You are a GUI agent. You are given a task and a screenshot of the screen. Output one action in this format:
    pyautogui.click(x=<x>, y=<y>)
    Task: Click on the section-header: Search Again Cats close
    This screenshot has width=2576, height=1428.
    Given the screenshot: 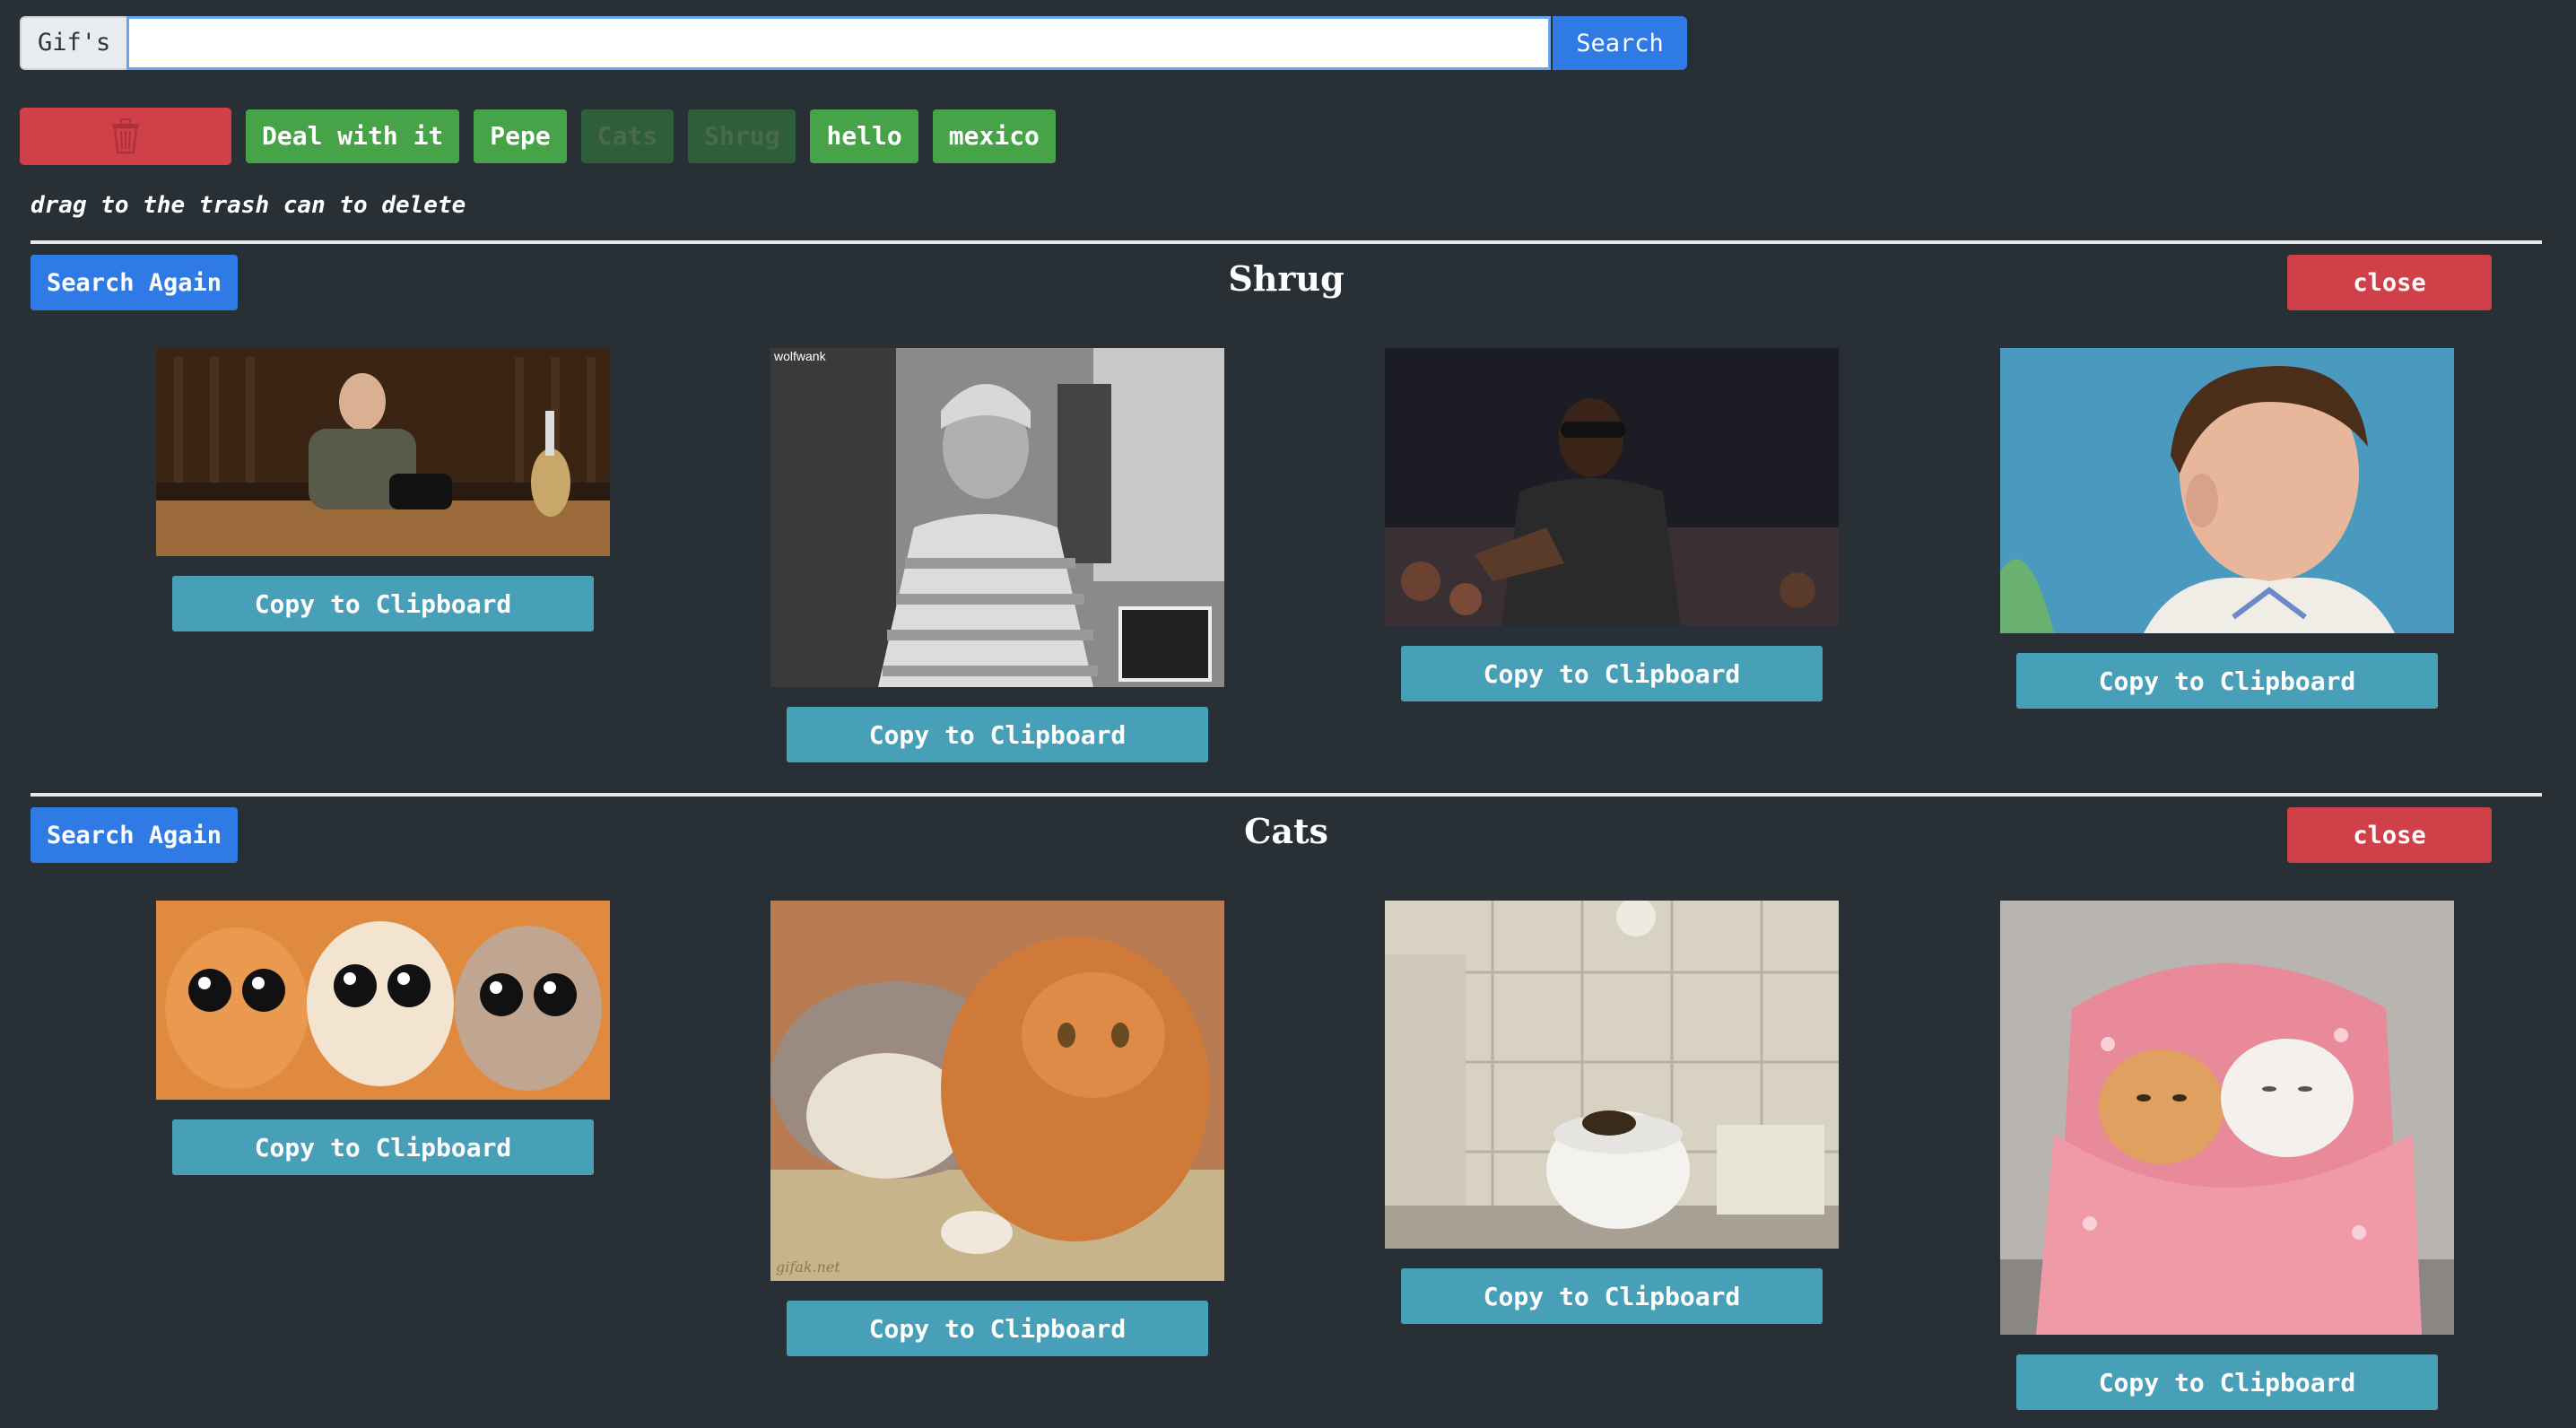 What is the action you would take?
    pyautogui.click(x=1286, y=832)
    